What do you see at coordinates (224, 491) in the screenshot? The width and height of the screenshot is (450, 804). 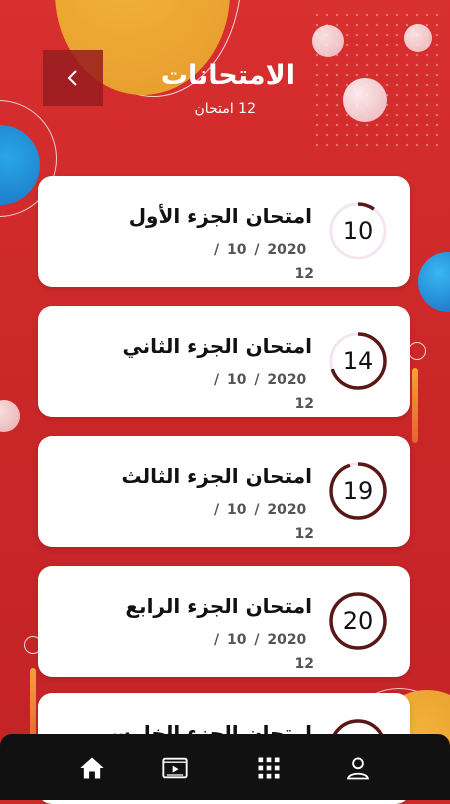 I see `exam-card: امتحان الجزء الثالث / 10 / 2020 12 19` at bounding box center [224, 491].